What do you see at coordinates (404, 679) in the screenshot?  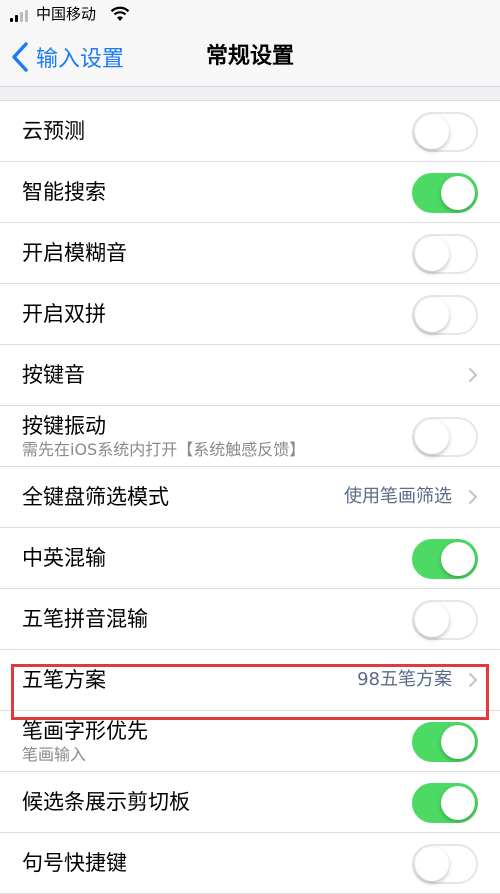 I see `row-value: 98五笔方案` at bounding box center [404, 679].